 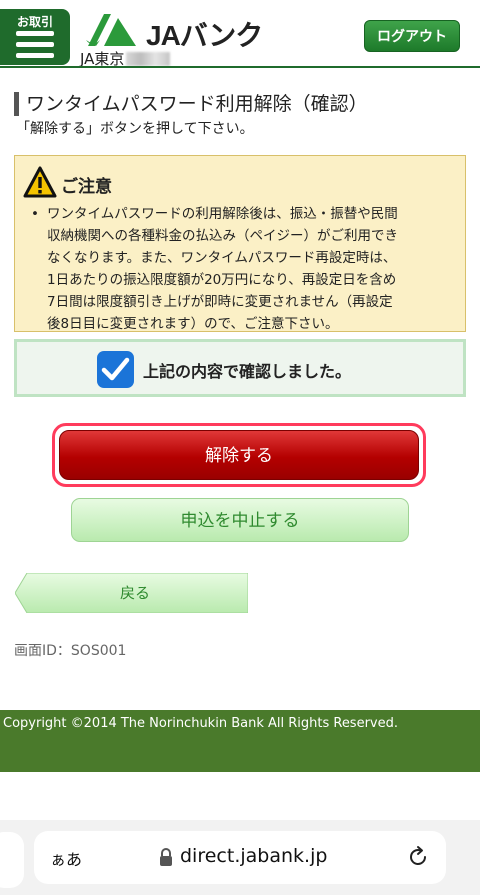 I want to click on browser-address-bar: ぁあ direct.jabank.jp, so click(x=240, y=857).